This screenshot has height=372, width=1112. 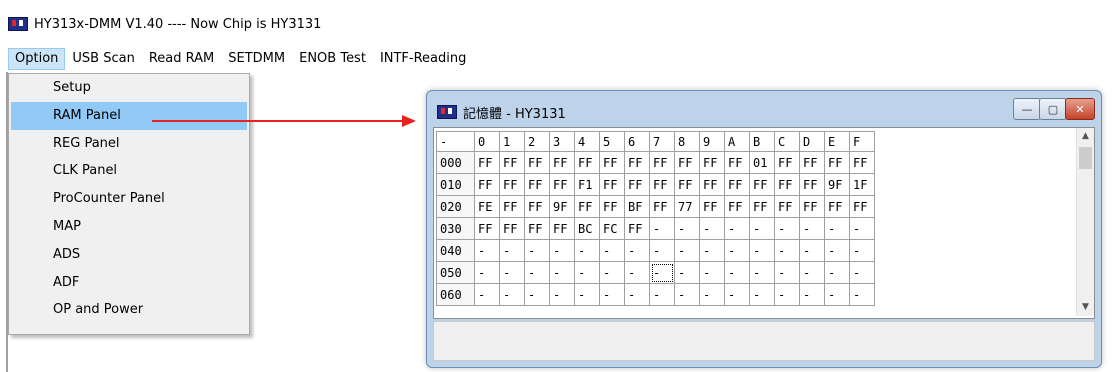 What do you see at coordinates (103, 59) in the screenshot?
I see `menu-usb-scan: USB Scan` at bounding box center [103, 59].